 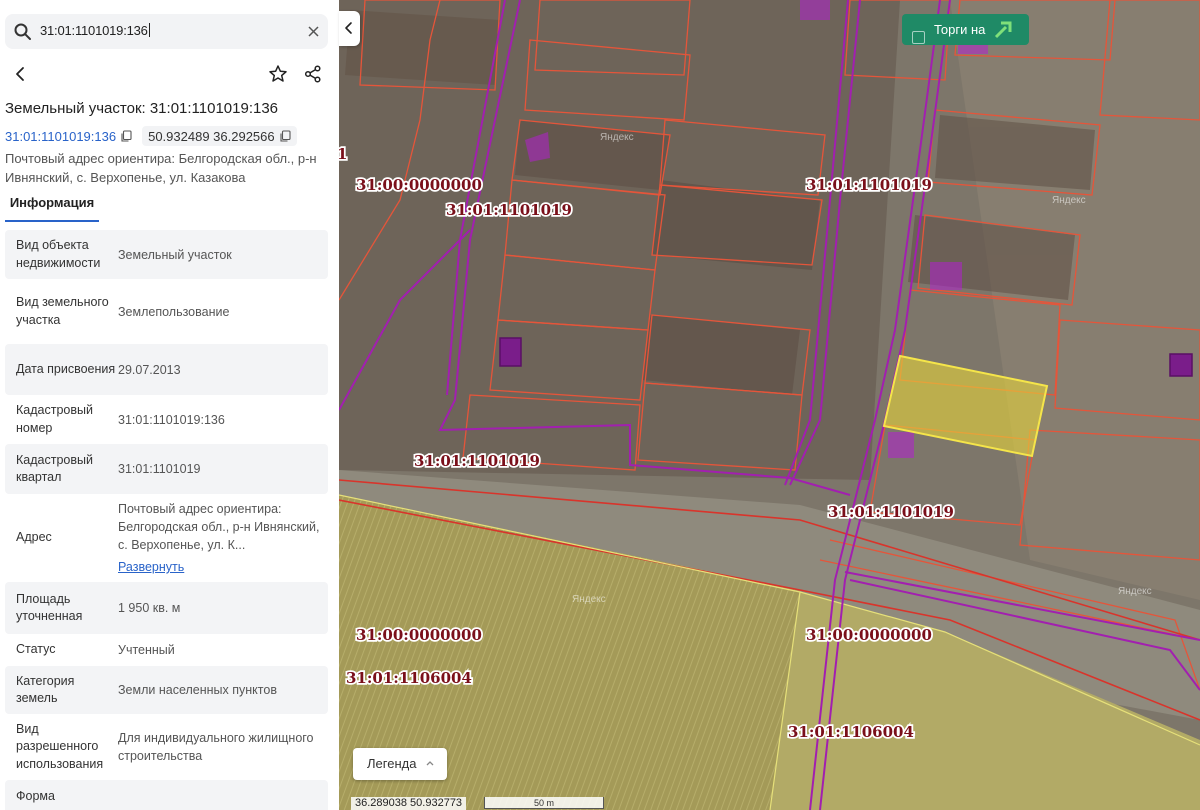 What do you see at coordinates (149, 369) in the screenshot?
I see `property-value: 29.07.2013` at bounding box center [149, 369].